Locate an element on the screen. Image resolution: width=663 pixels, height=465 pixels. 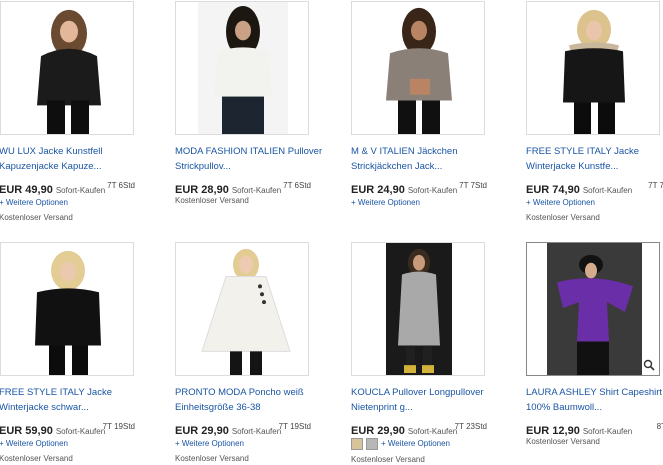
price-row: EUR 59,90 Sofort-Kaufen 7T 19Std is located at coordinates (75, 429).